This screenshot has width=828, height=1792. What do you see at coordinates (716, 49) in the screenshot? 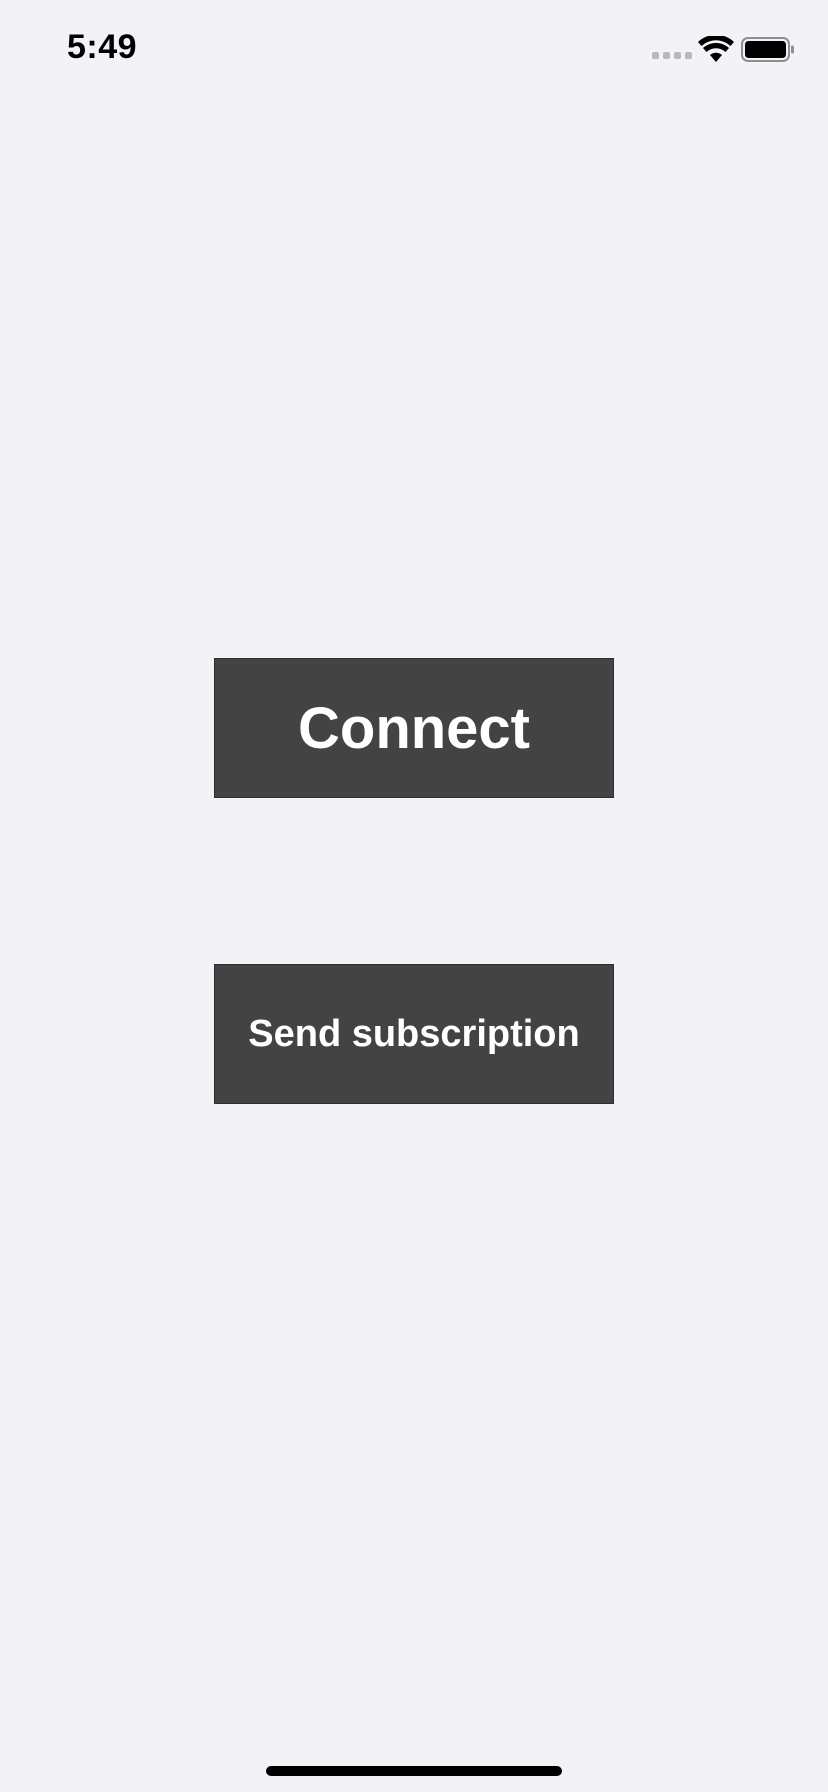
I see `wifi-icon` at bounding box center [716, 49].